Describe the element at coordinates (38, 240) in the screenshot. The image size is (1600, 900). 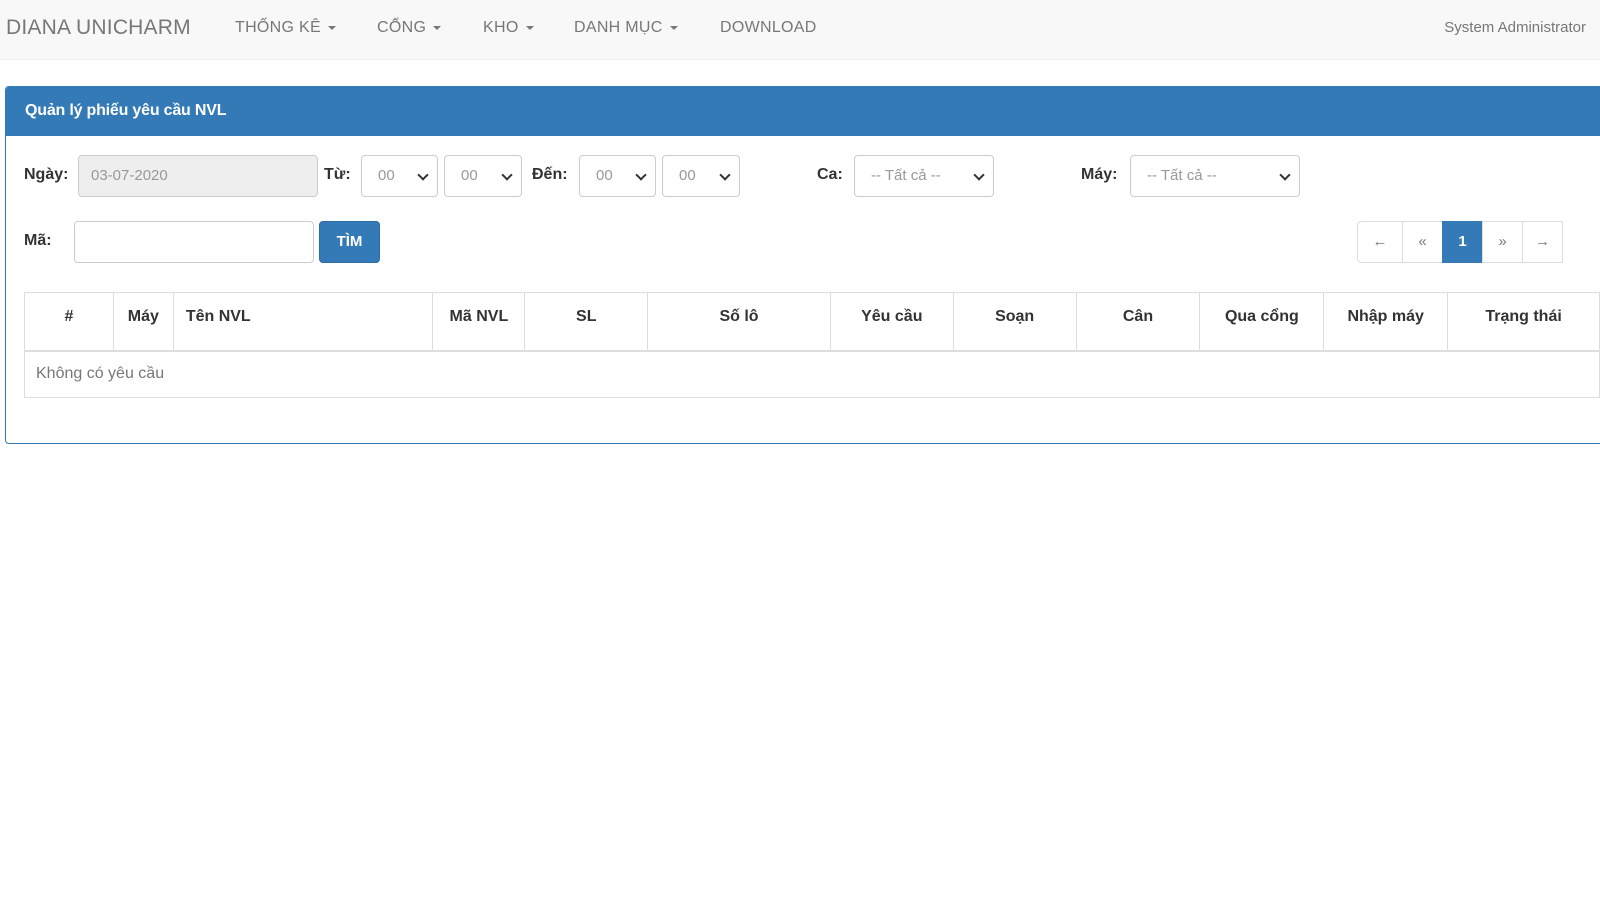
I see `code-label: Mã:` at that location.